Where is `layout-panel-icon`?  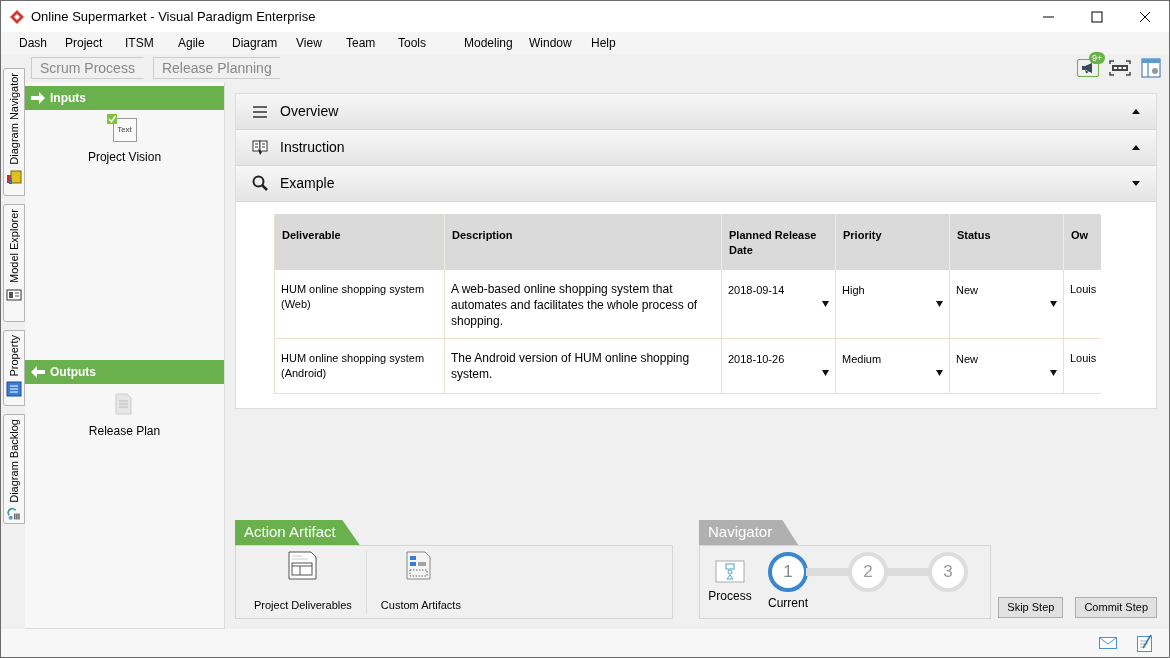 layout-panel-icon is located at coordinates (1151, 68).